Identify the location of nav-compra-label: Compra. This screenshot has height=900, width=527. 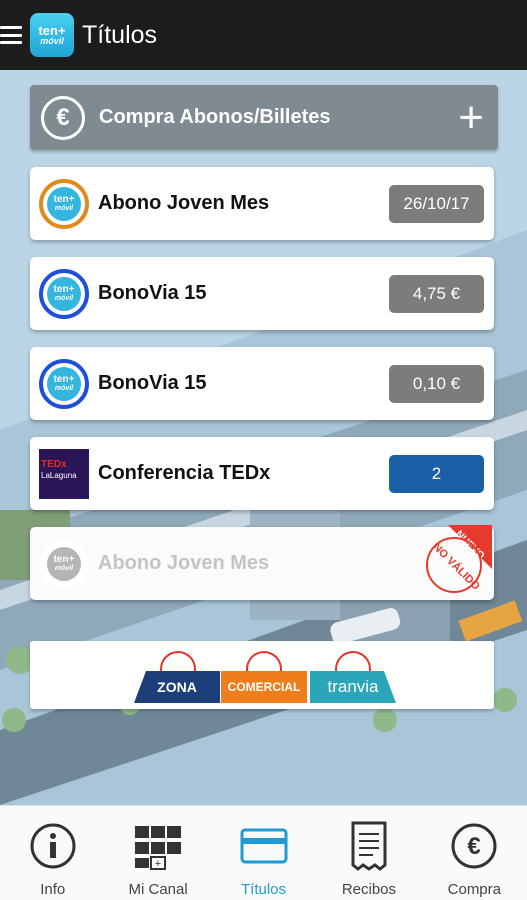
(474, 889).